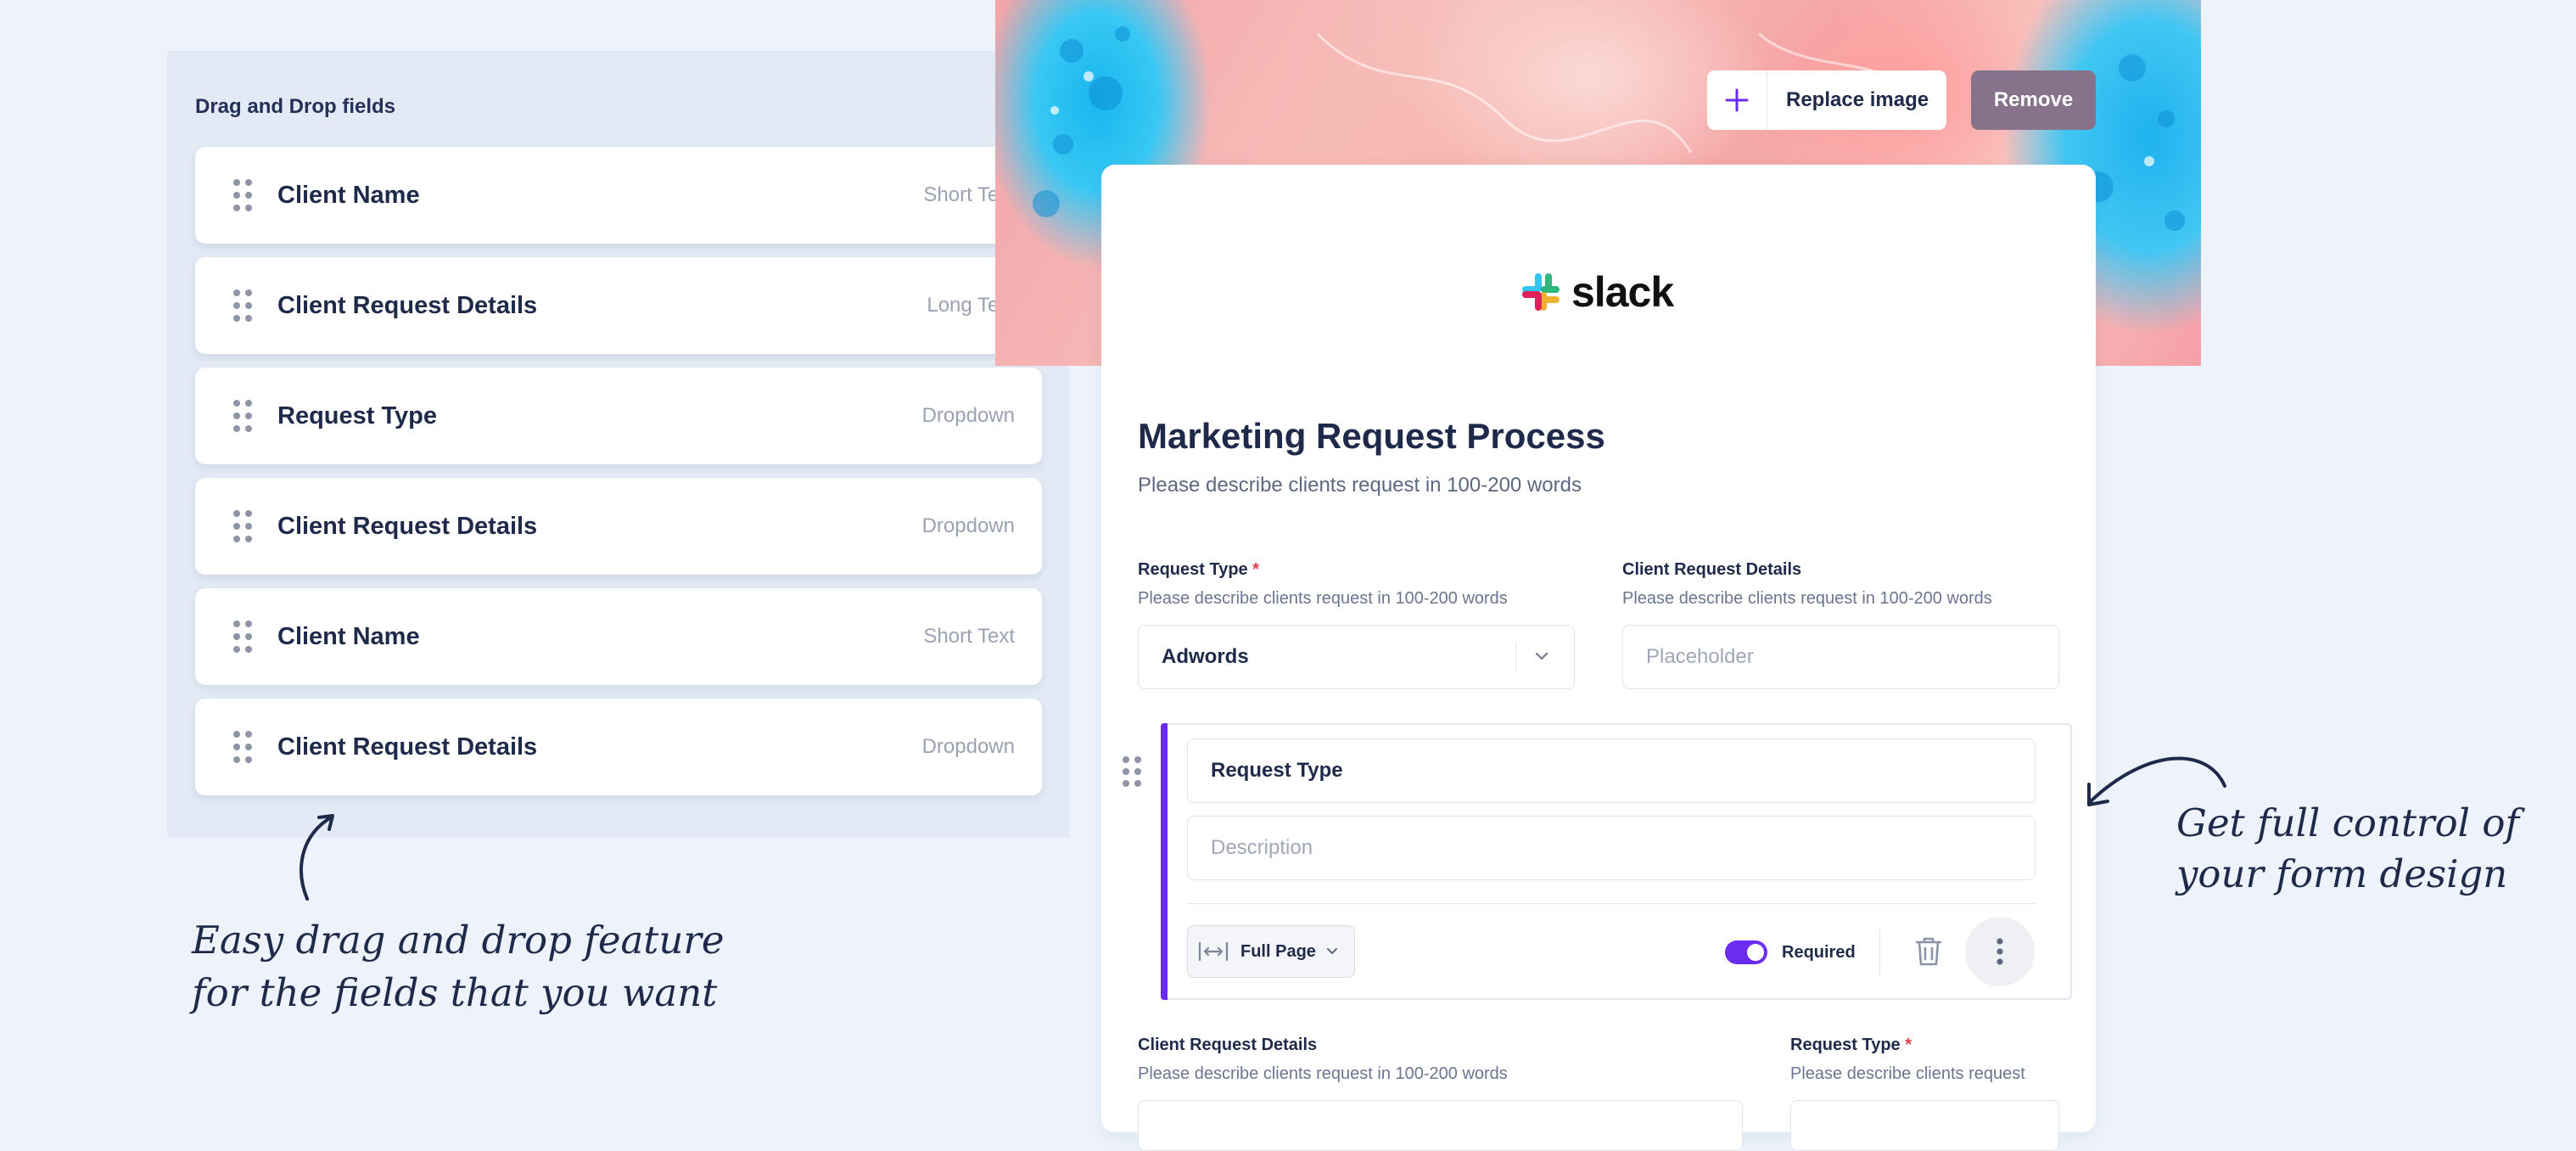 This screenshot has width=2576, height=1151. What do you see at coordinates (1819, 952) in the screenshot?
I see `required-label: Required` at bounding box center [1819, 952].